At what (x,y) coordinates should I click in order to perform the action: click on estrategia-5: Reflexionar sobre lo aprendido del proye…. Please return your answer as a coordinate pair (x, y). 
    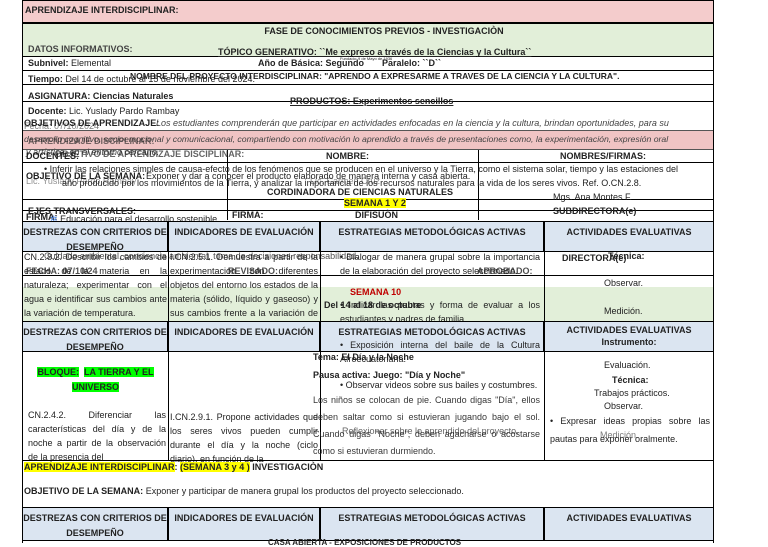
    Looking at the image, I should click on (430, 431).